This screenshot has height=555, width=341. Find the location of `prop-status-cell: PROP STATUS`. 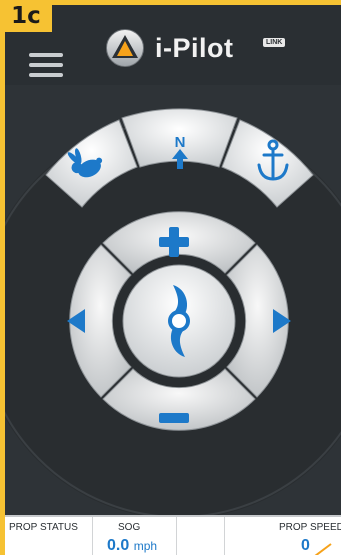

prop-status-cell: PROP STATUS is located at coordinates (49, 536).